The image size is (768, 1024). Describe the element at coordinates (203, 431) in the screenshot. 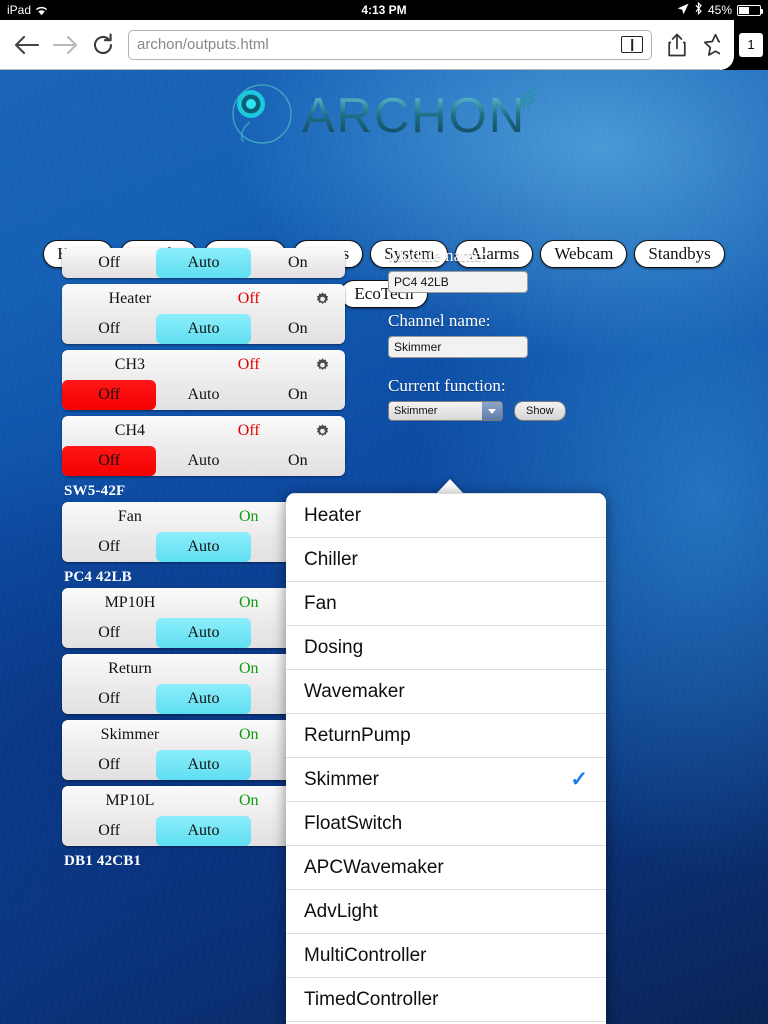

I see `output-row-header: CH4 Off` at that location.